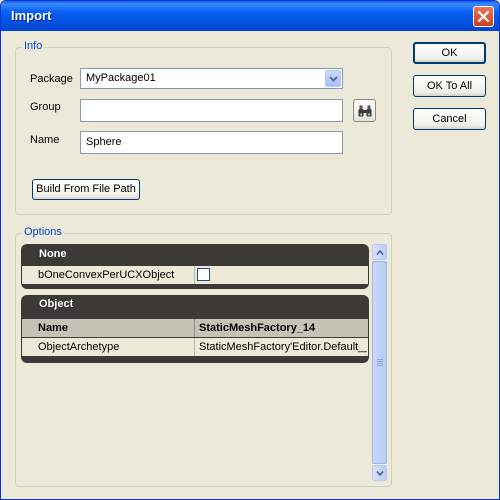  I want to click on property-name: Name, so click(53, 328).